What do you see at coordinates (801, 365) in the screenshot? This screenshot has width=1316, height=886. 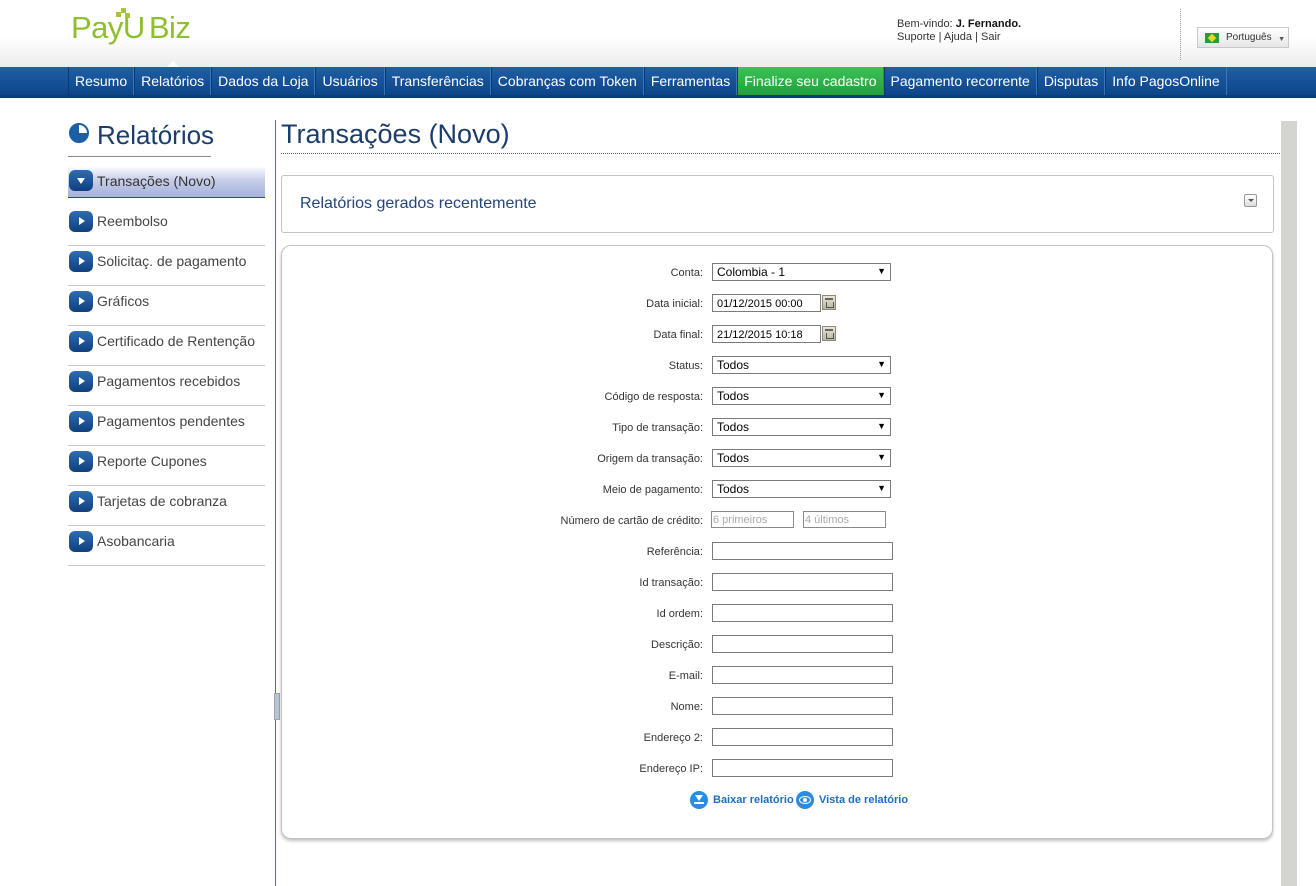 I see `status-select: Todos ▼` at bounding box center [801, 365].